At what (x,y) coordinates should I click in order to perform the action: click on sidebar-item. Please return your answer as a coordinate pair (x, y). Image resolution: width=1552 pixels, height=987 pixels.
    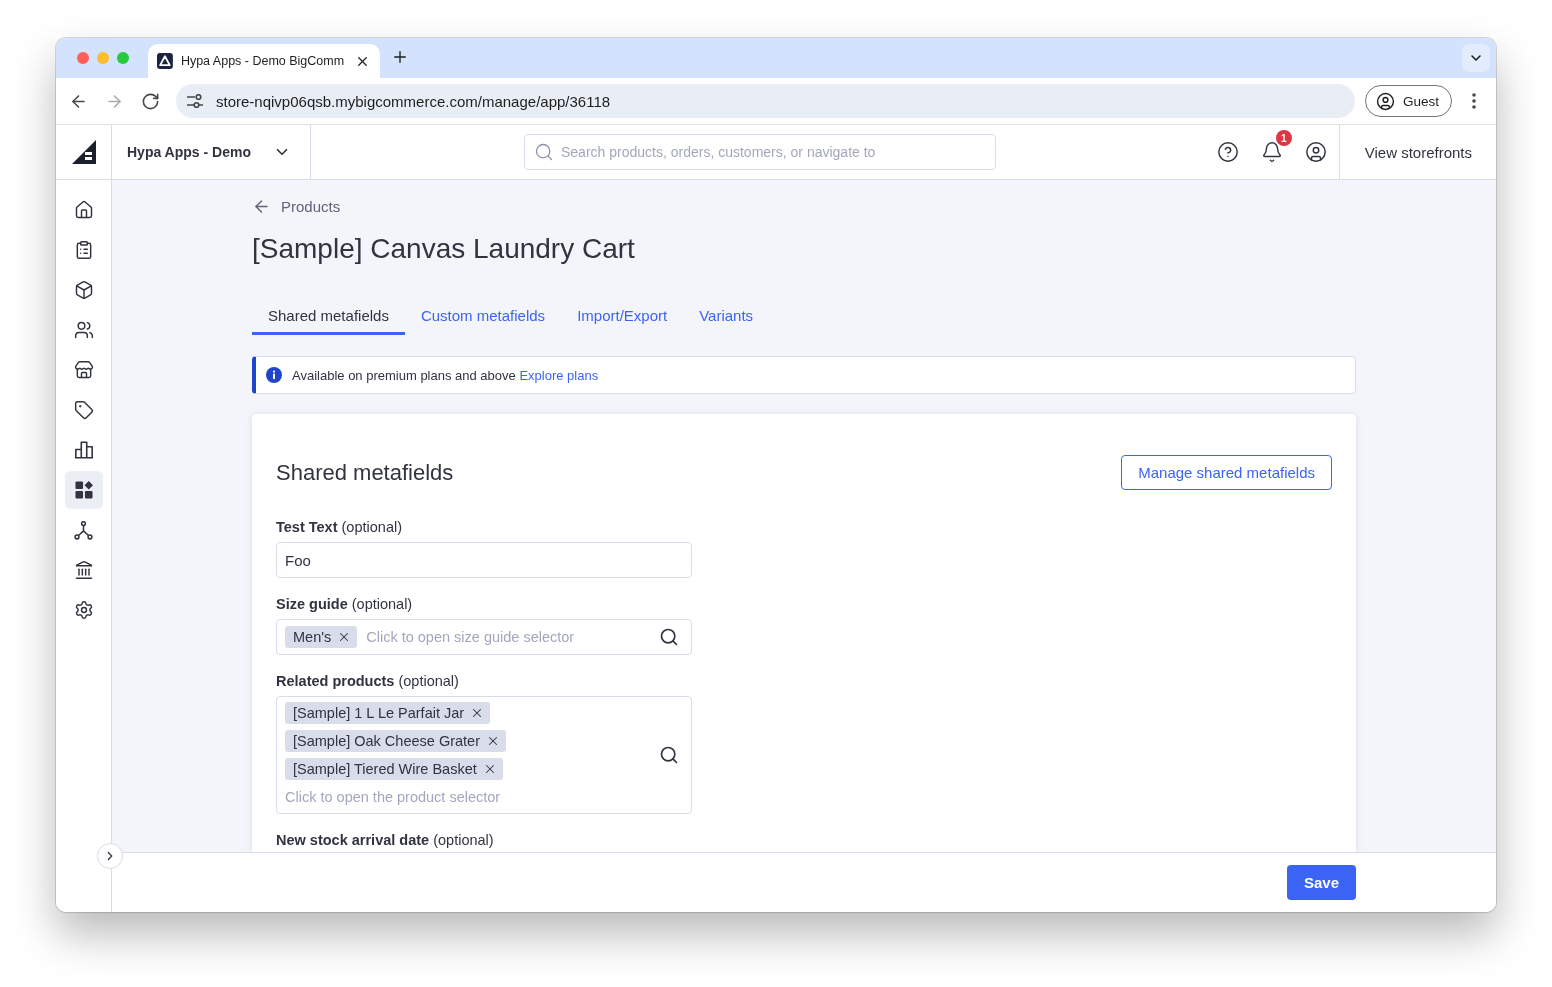
    Looking at the image, I should click on (83, 490).